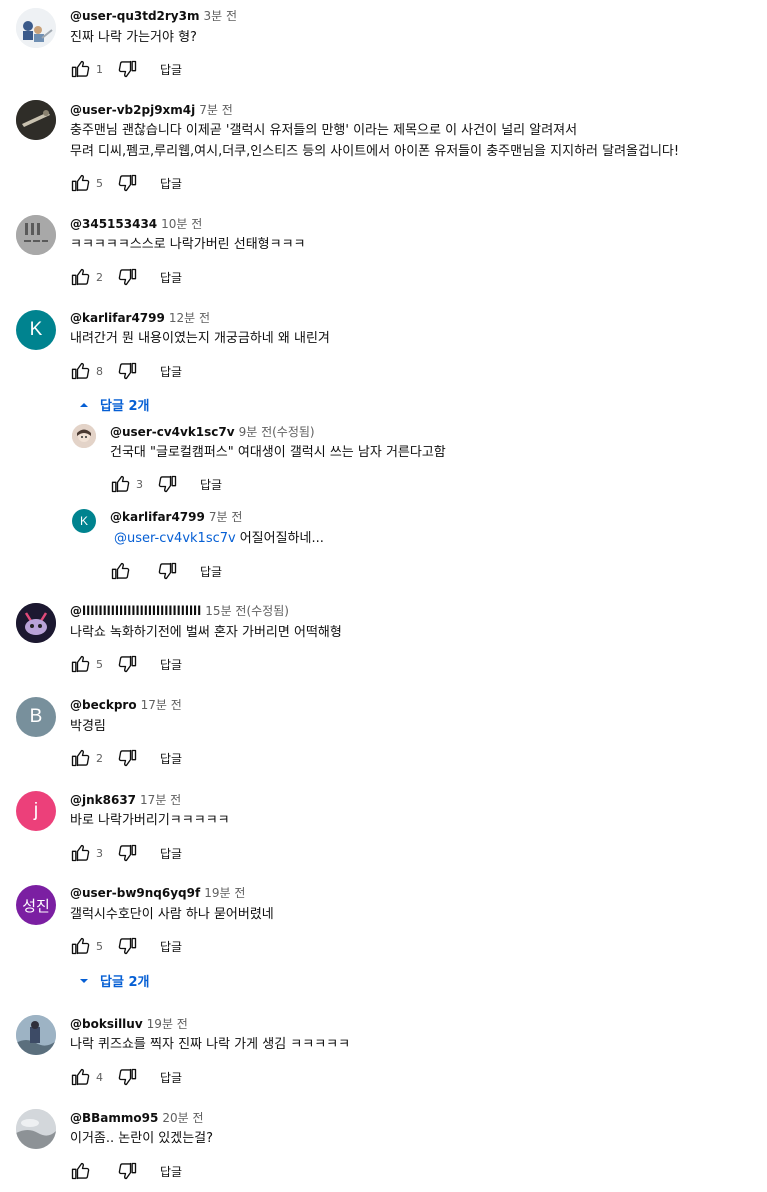  Describe the element at coordinates (200, 338) in the screenshot. I see `comment-text: 내려간거 뭔 내용이였는지 개궁금하네 왜 내린겨` at that location.